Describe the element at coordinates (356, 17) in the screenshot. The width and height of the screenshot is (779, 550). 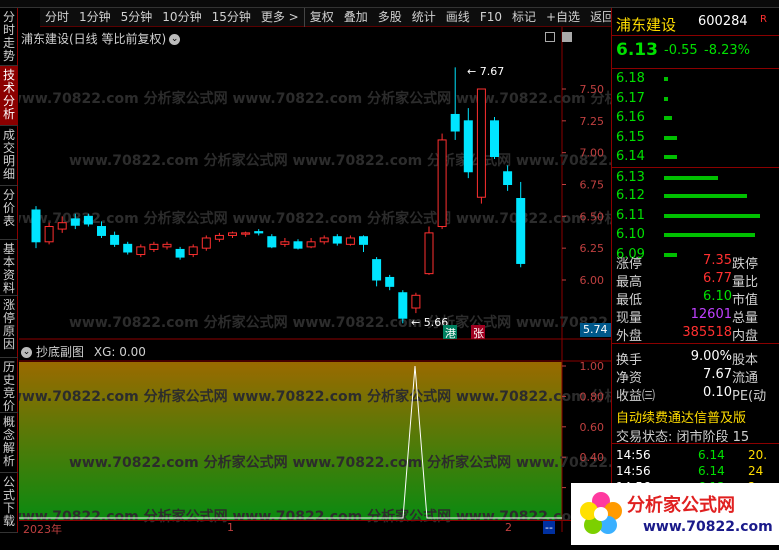
I see `toolbar-item: 叠加` at that location.